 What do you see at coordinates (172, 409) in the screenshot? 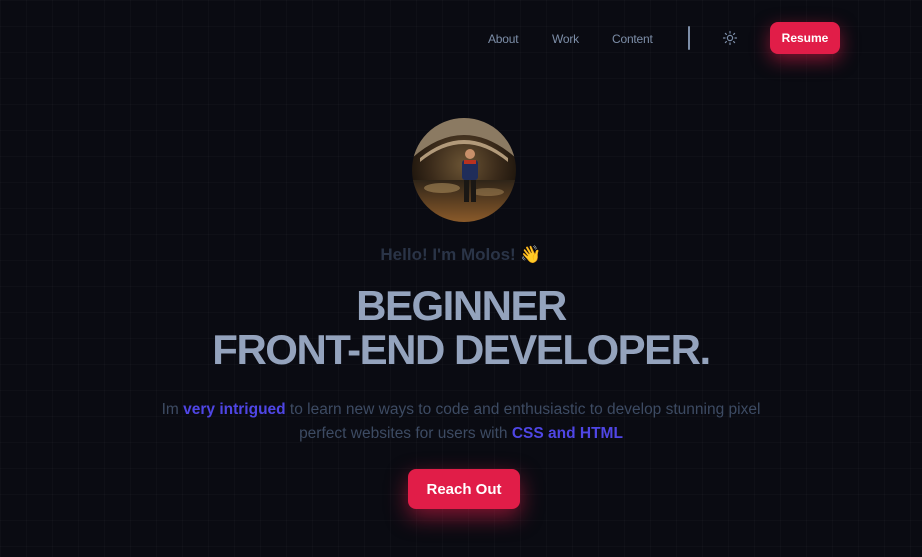
I see `tagline-part-1: Im` at bounding box center [172, 409].